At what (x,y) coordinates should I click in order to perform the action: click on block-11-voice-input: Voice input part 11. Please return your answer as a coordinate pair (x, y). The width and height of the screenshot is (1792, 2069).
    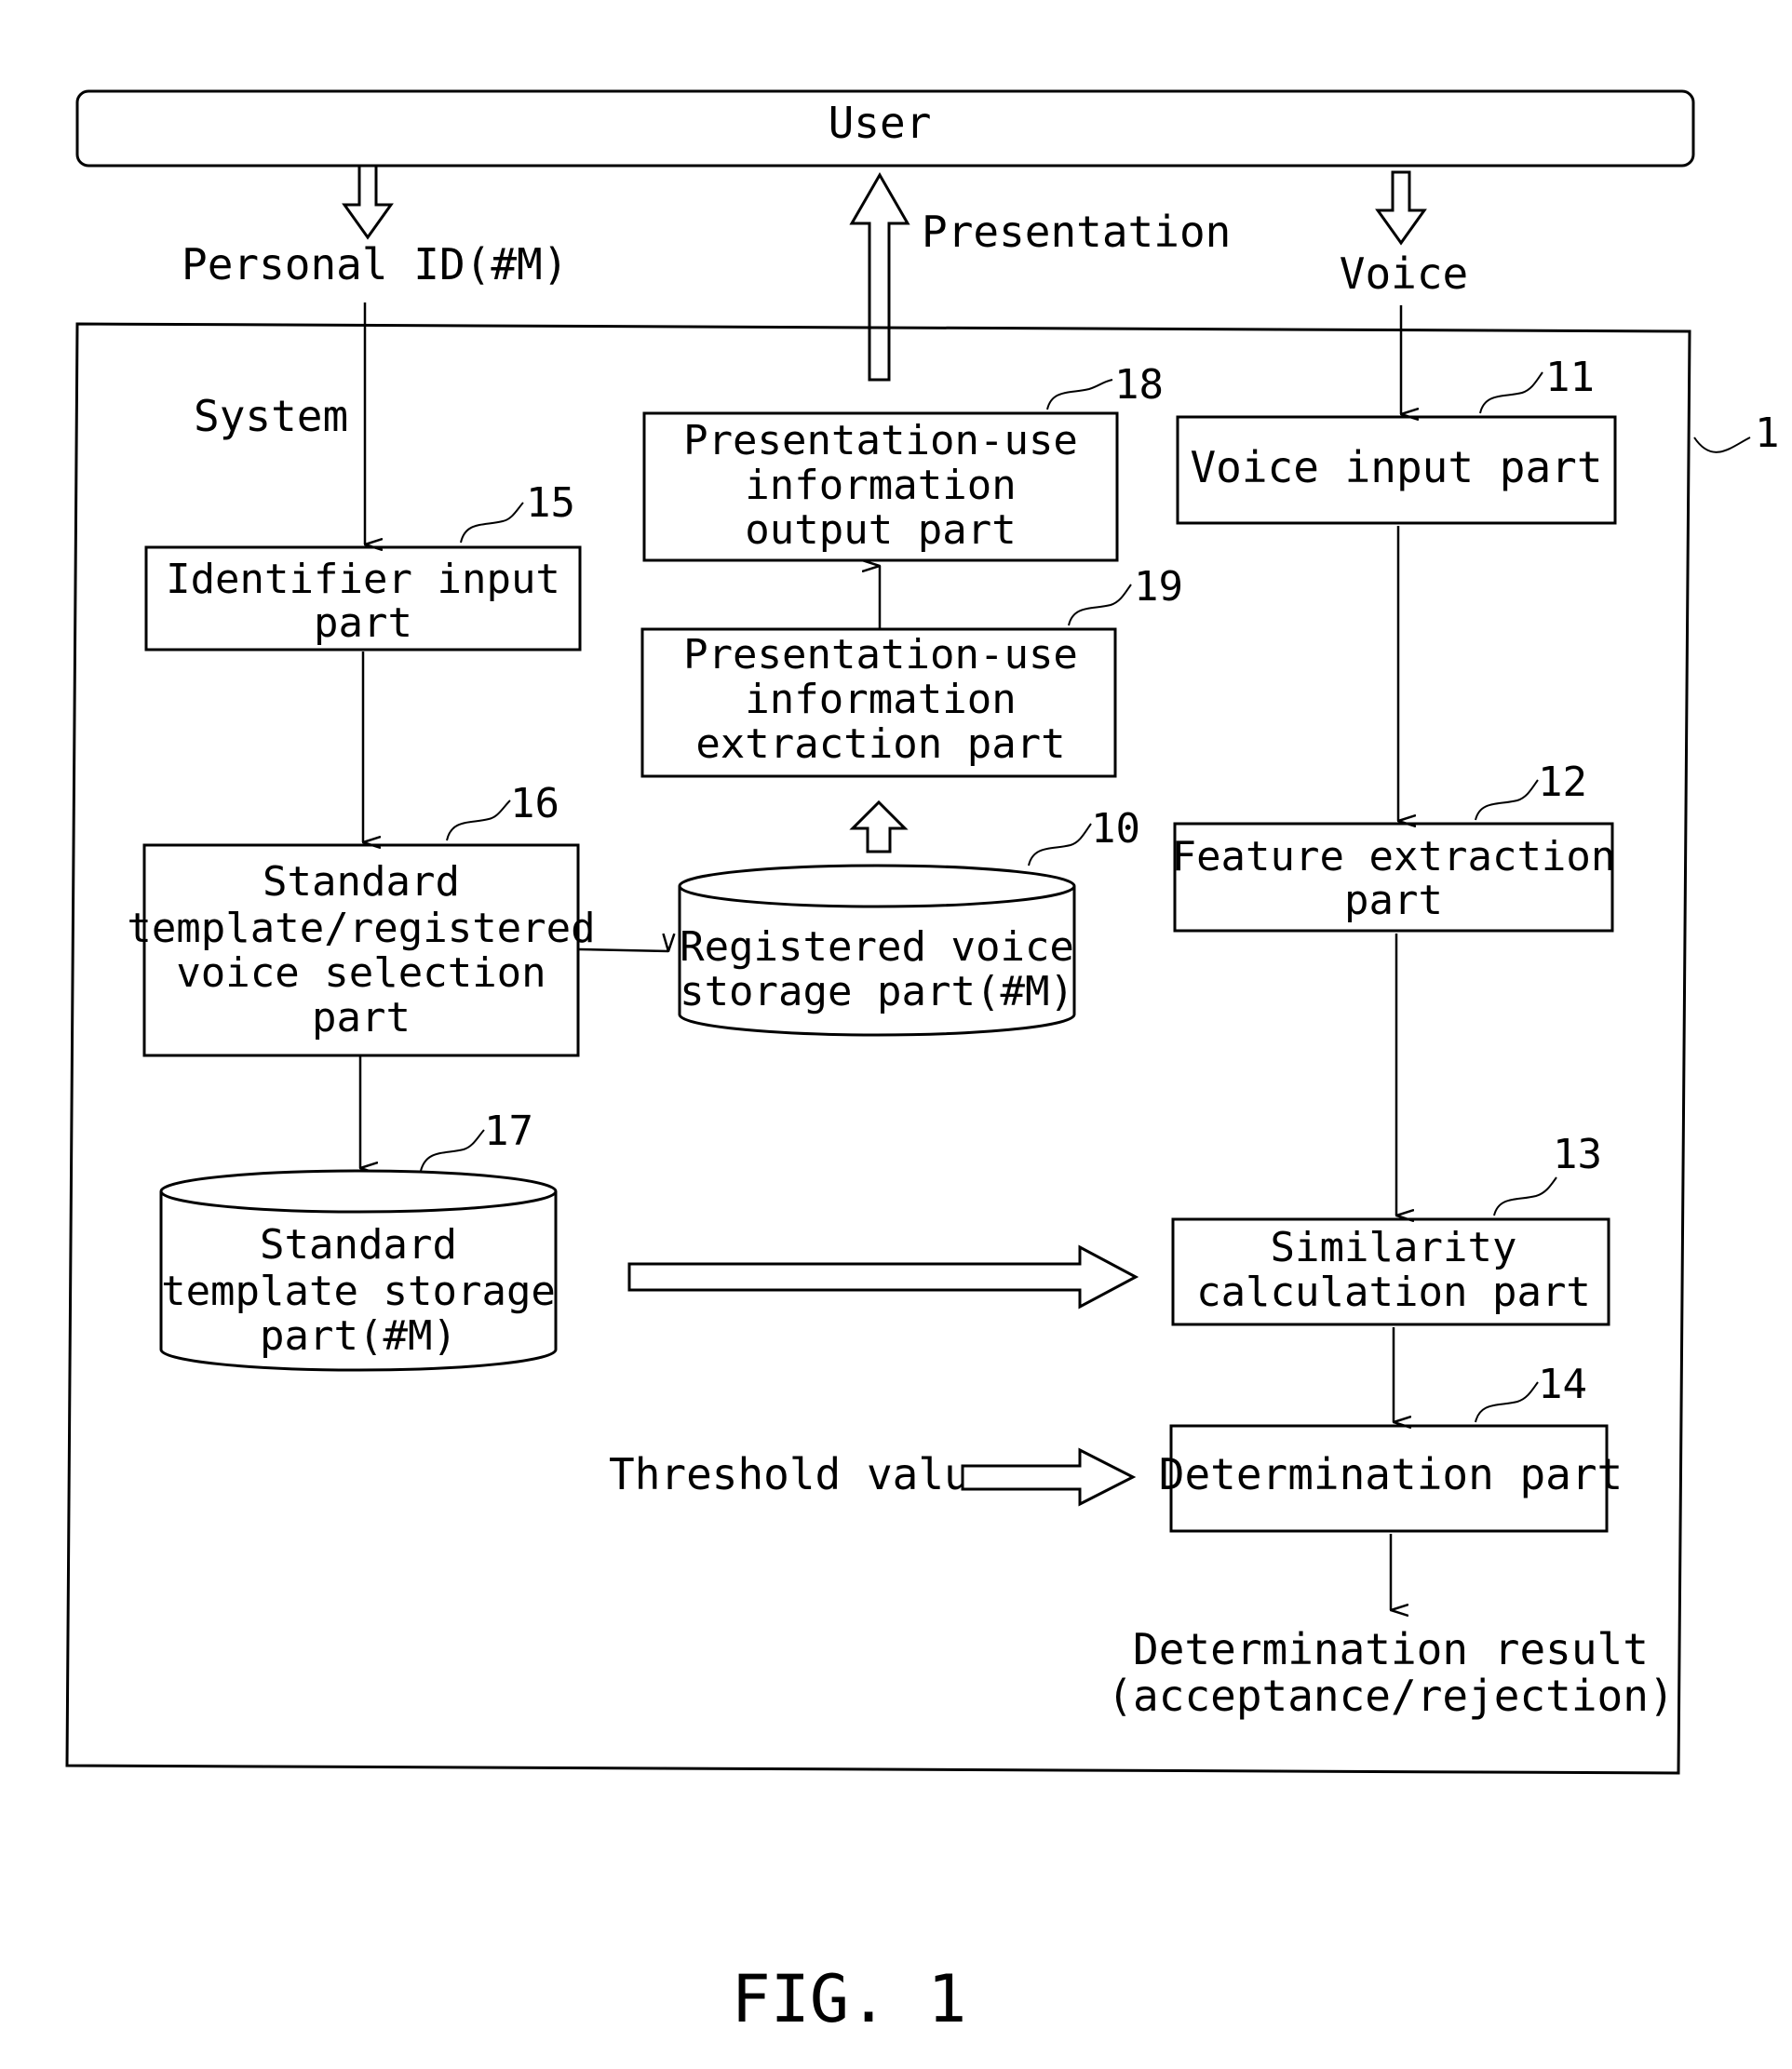
    Looking at the image, I should click on (1396, 440).